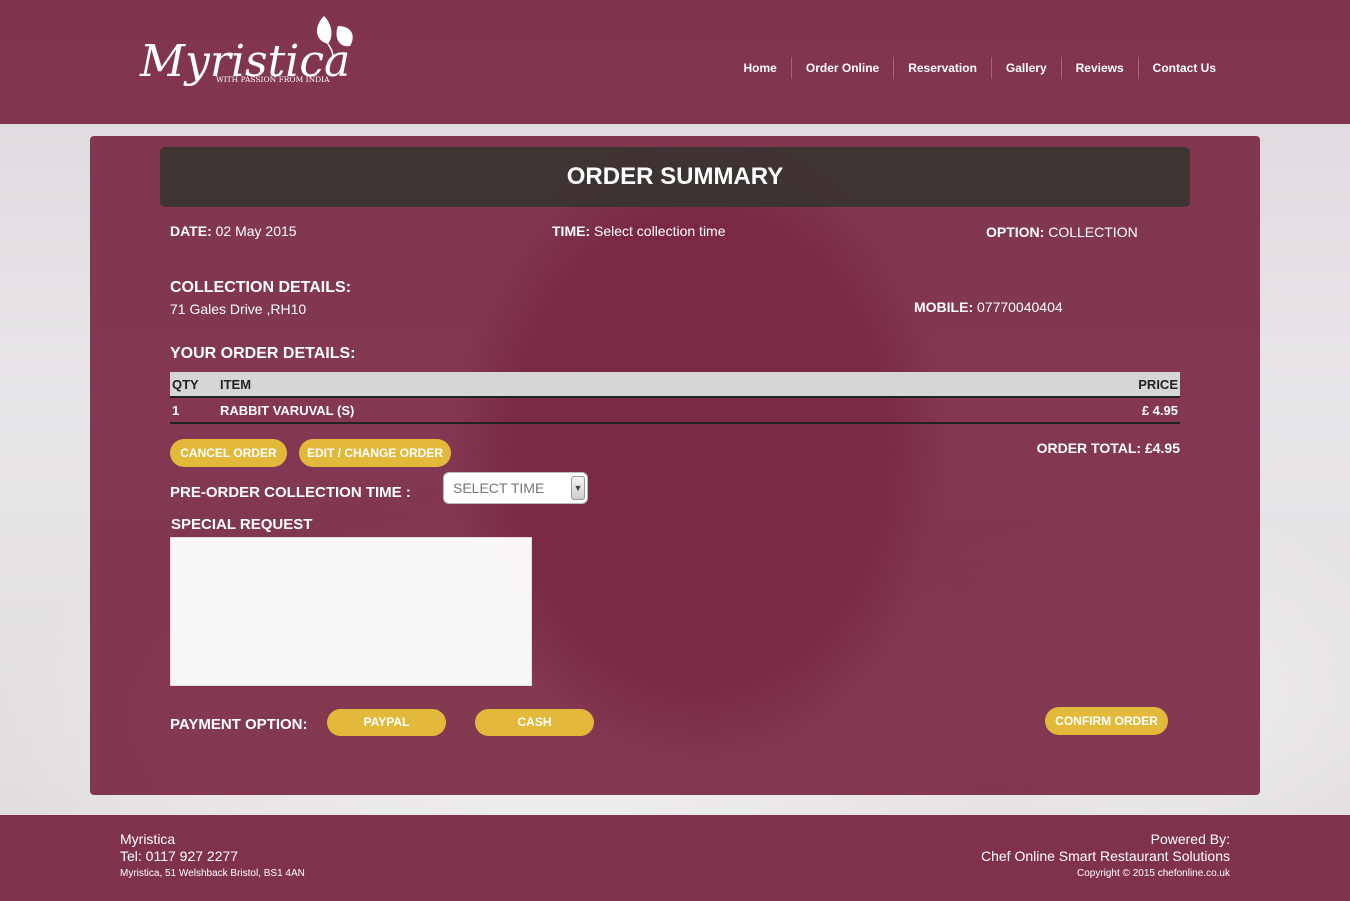 The width and height of the screenshot is (1350, 901). What do you see at coordinates (1025, 68) in the screenshot?
I see `nav-gallery: Gallery` at bounding box center [1025, 68].